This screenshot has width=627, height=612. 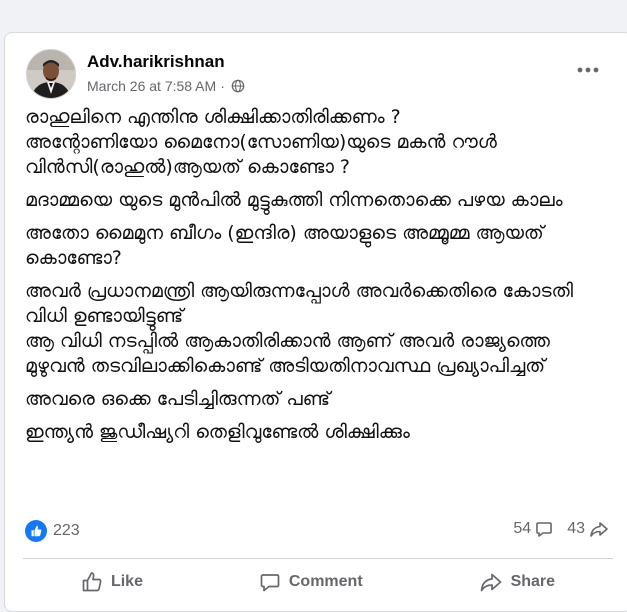 I want to click on page-background-strip, so click(x=313, y=7).